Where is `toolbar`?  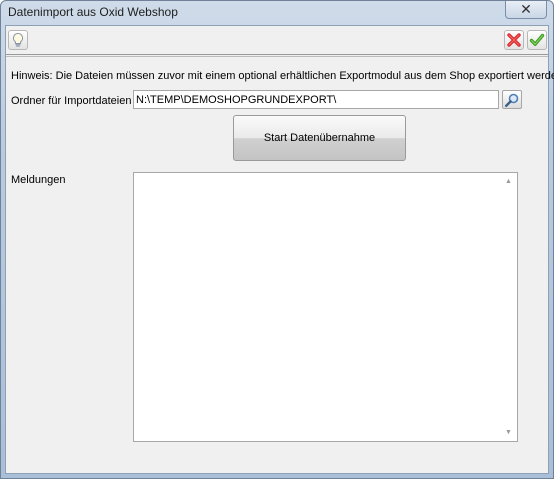 toolbar is located at coordinates (277, 41).